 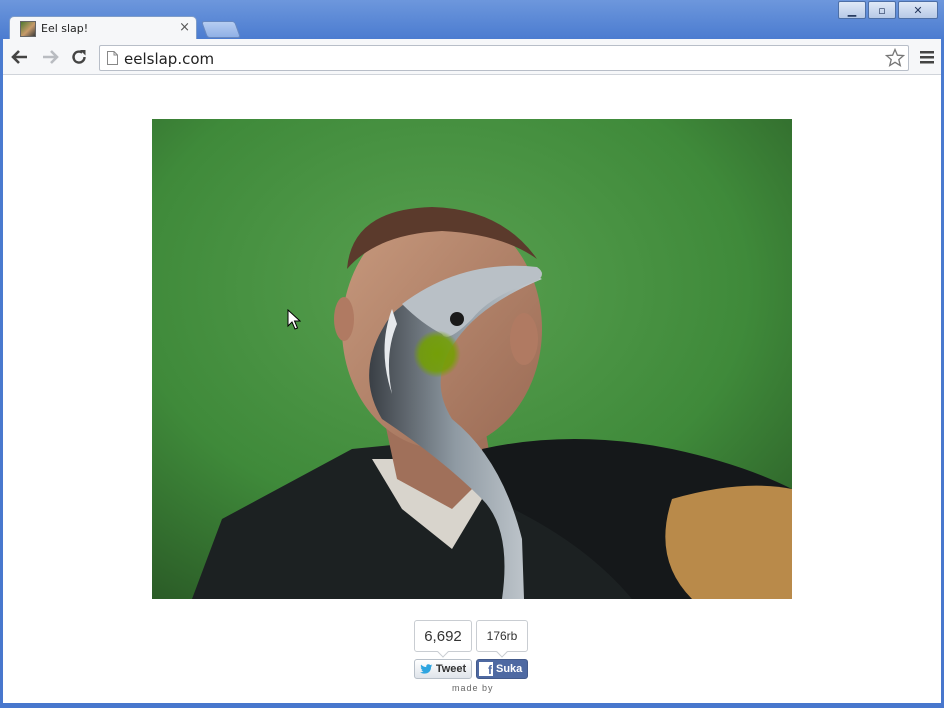 I want to click on back-arrow-icon, so click(x=19, y=57).